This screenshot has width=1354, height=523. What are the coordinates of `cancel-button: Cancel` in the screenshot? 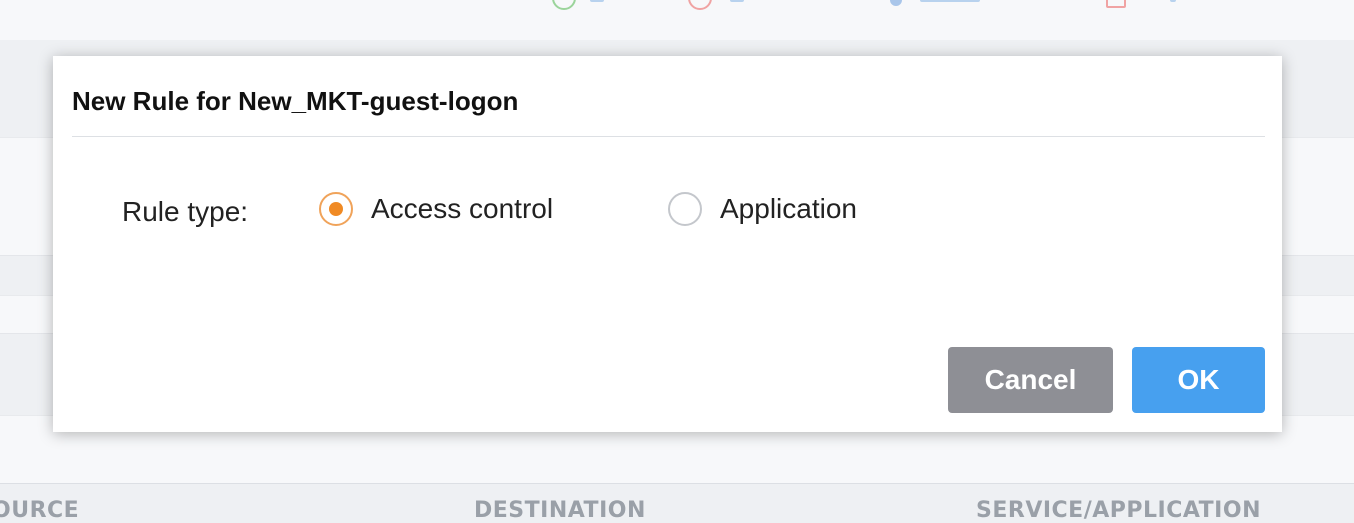 It's located at (1030, 380).